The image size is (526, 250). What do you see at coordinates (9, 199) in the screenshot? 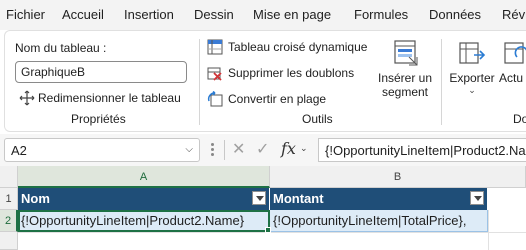
I see `row-header-1: 1` at bounding box center [9, 199].